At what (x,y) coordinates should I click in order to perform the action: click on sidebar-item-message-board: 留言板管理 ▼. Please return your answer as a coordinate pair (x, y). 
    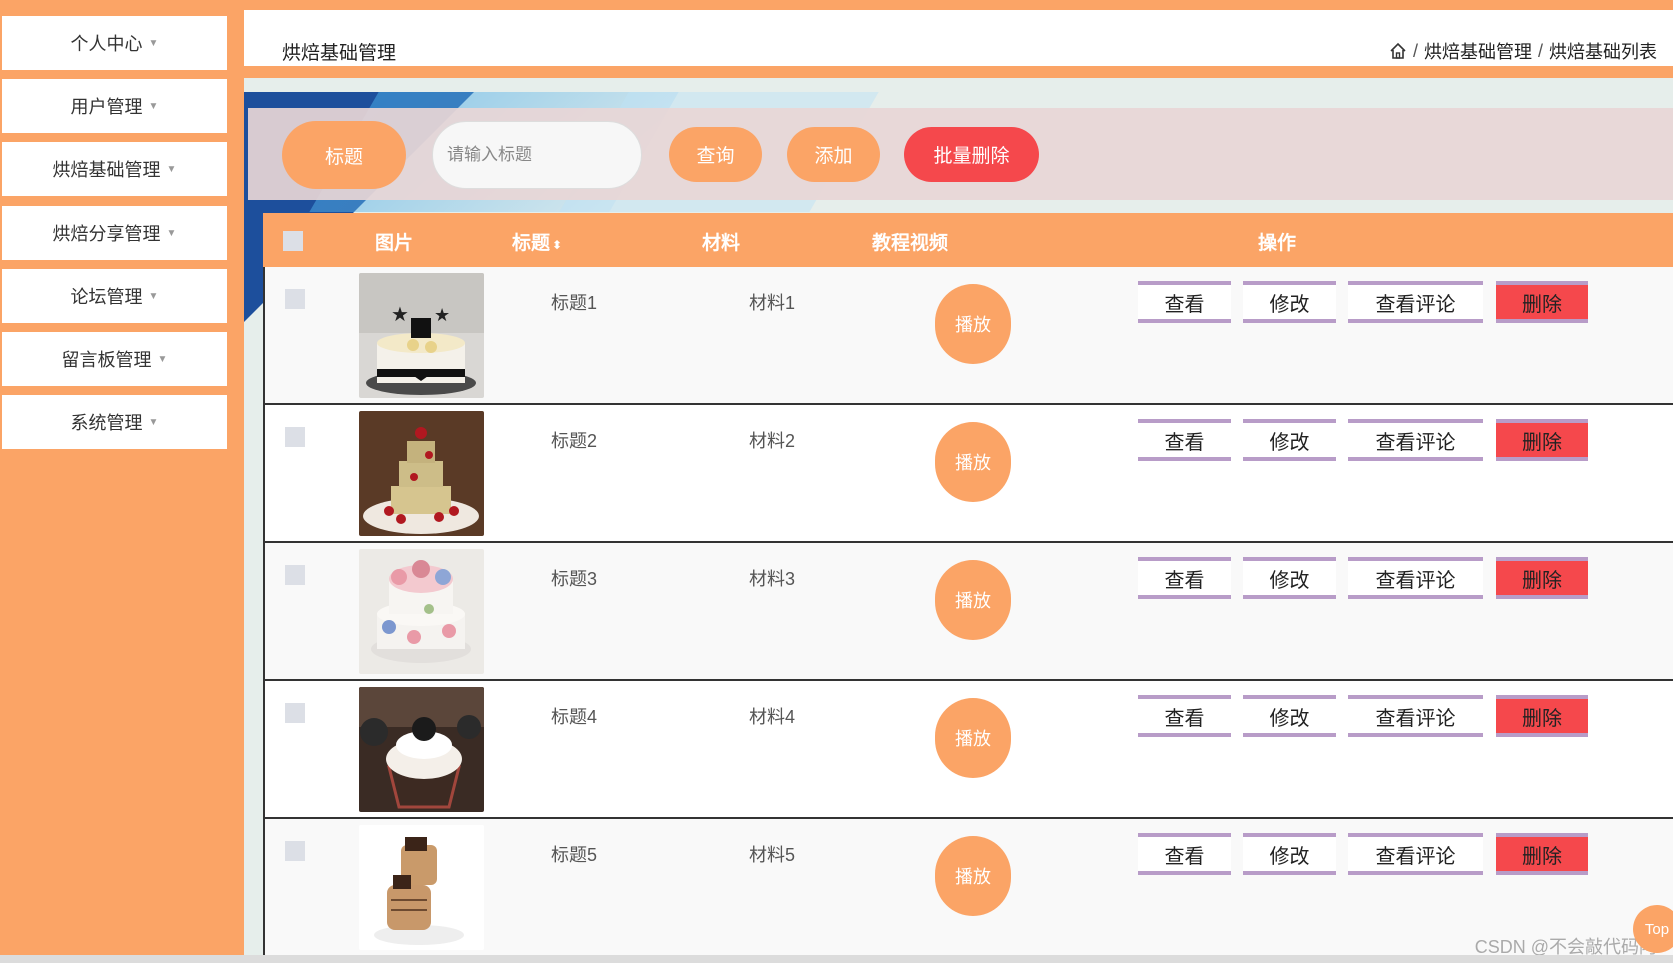
    Looking at the image, I should click on (114, 359).